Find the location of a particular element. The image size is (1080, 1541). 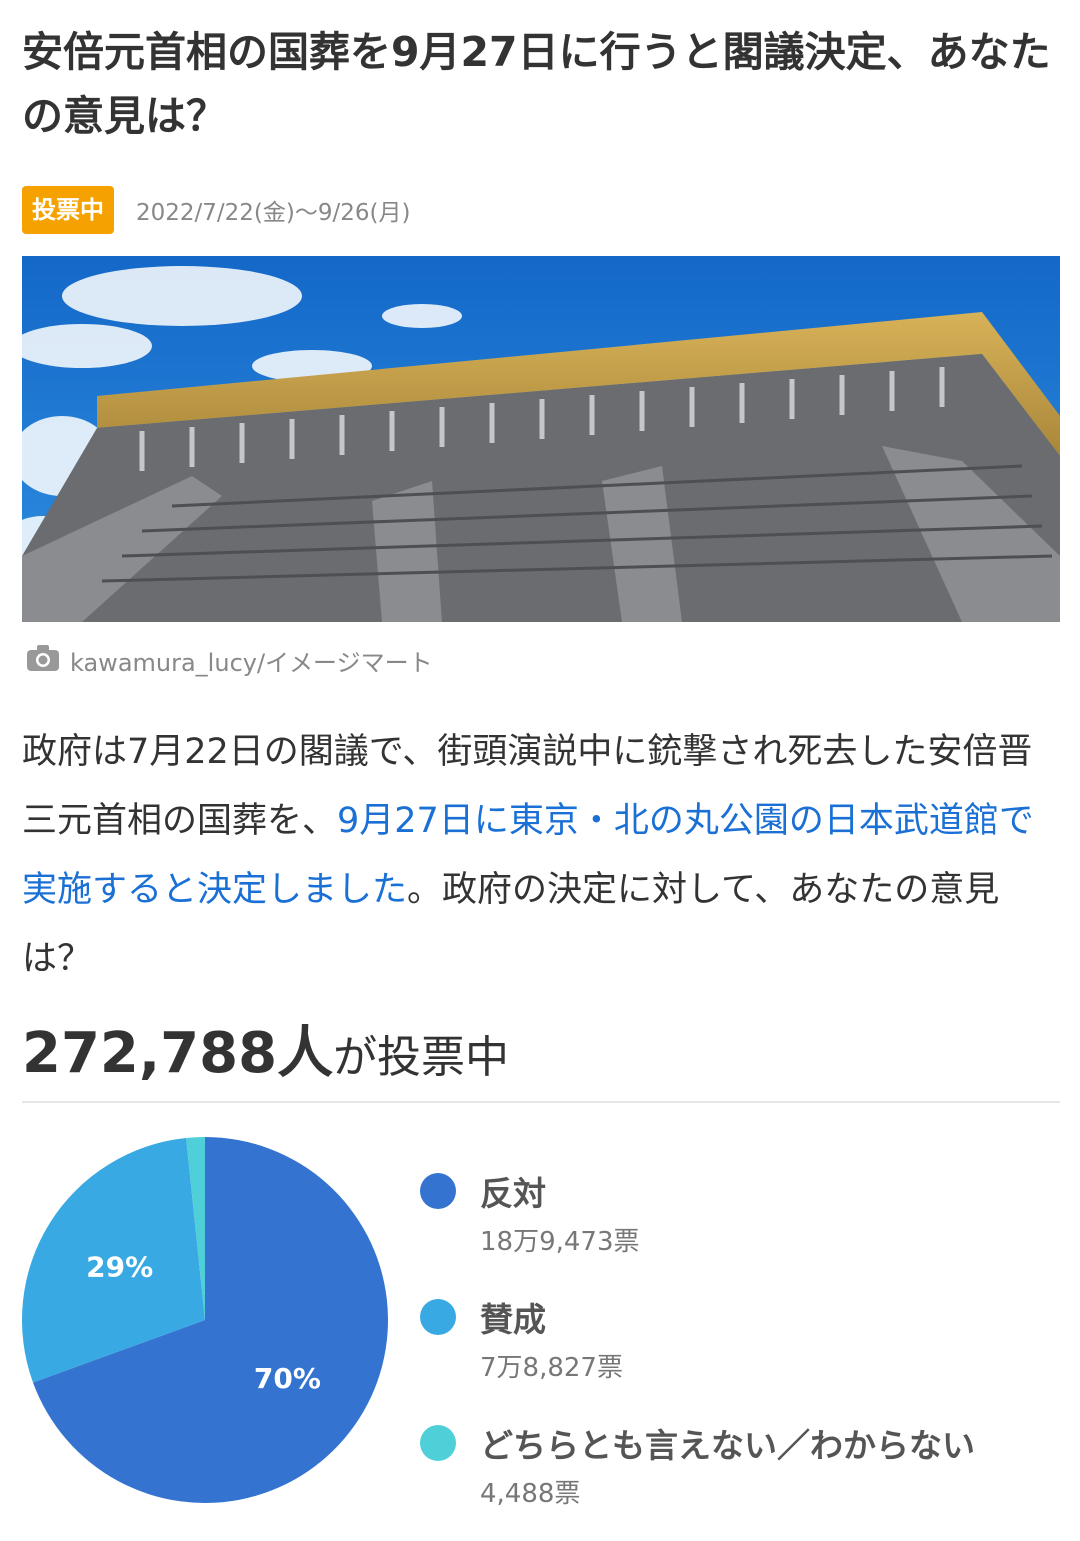

legend-item-oppose: 反対 18万9,473票 is located at coordinates (740, 1226).